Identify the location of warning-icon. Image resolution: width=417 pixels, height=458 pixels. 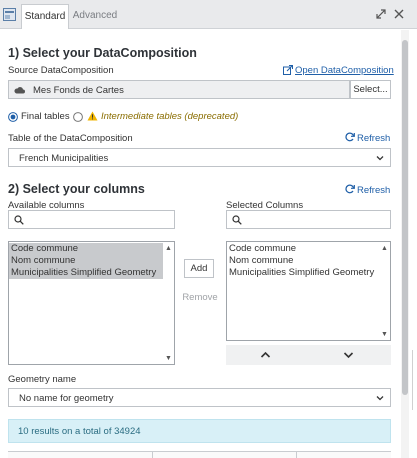
(92, 116).